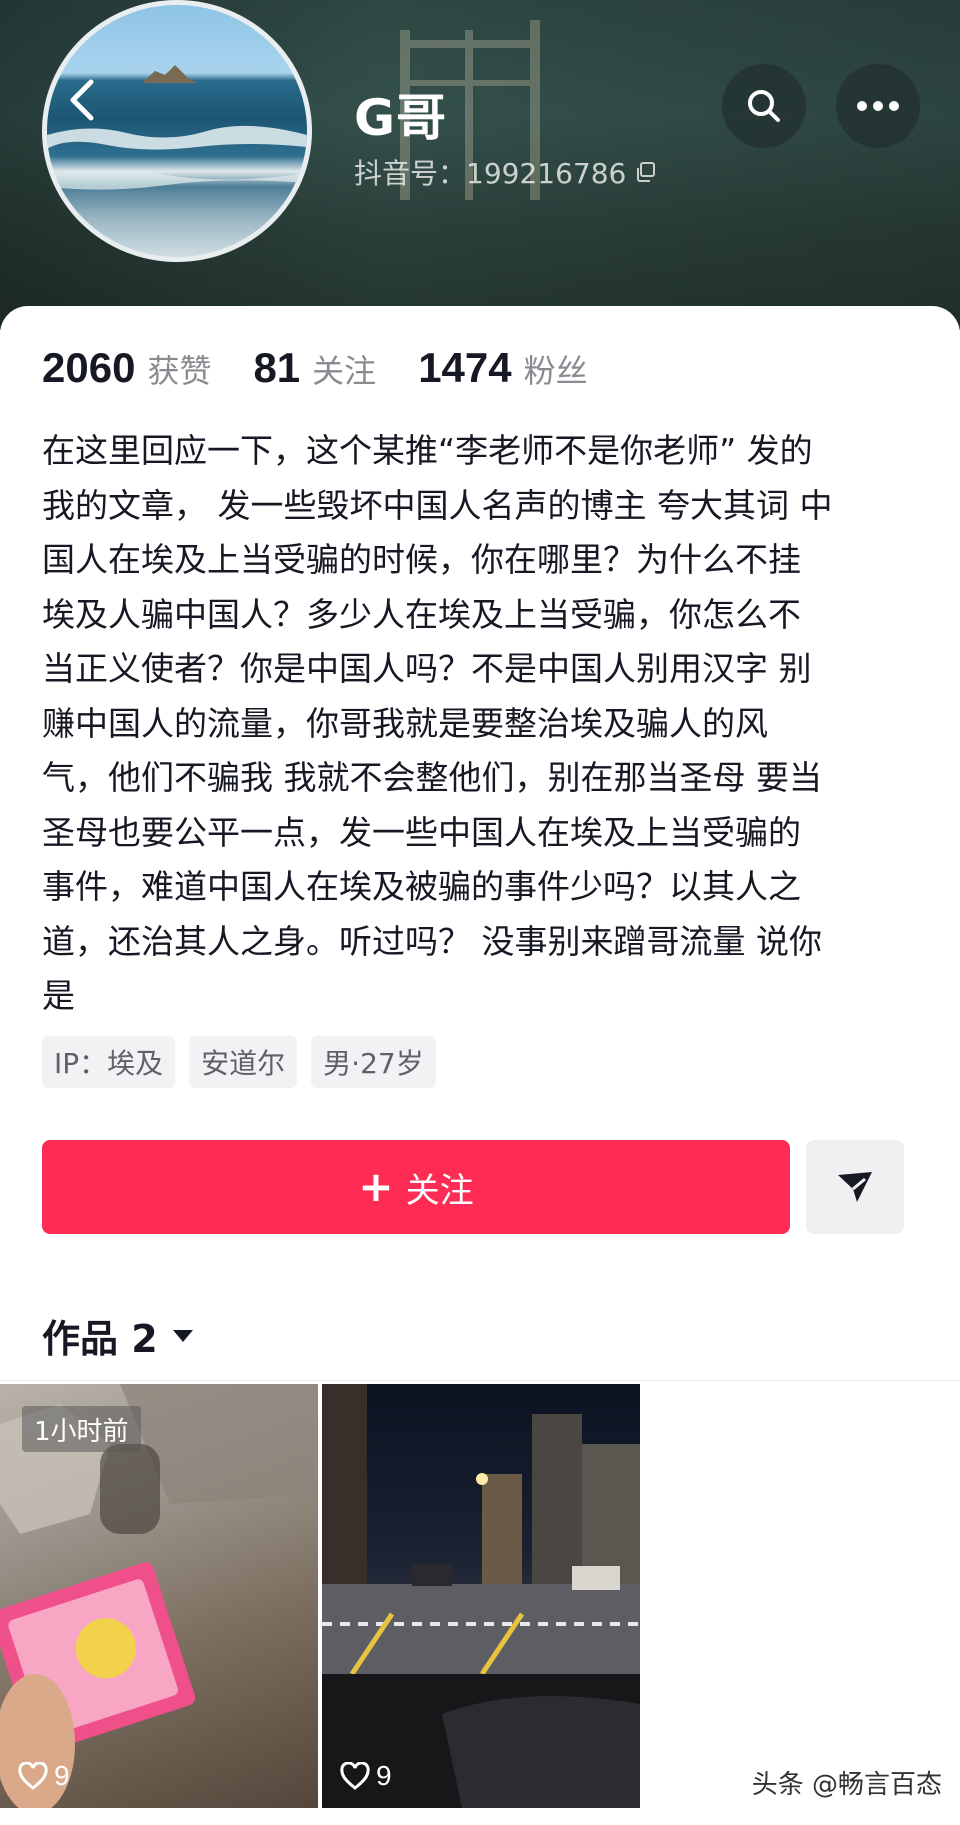  What do you see at coordinates (401, 118) in the screenshot?
I see `user-name: G哥` at bounding box center [401, 118].